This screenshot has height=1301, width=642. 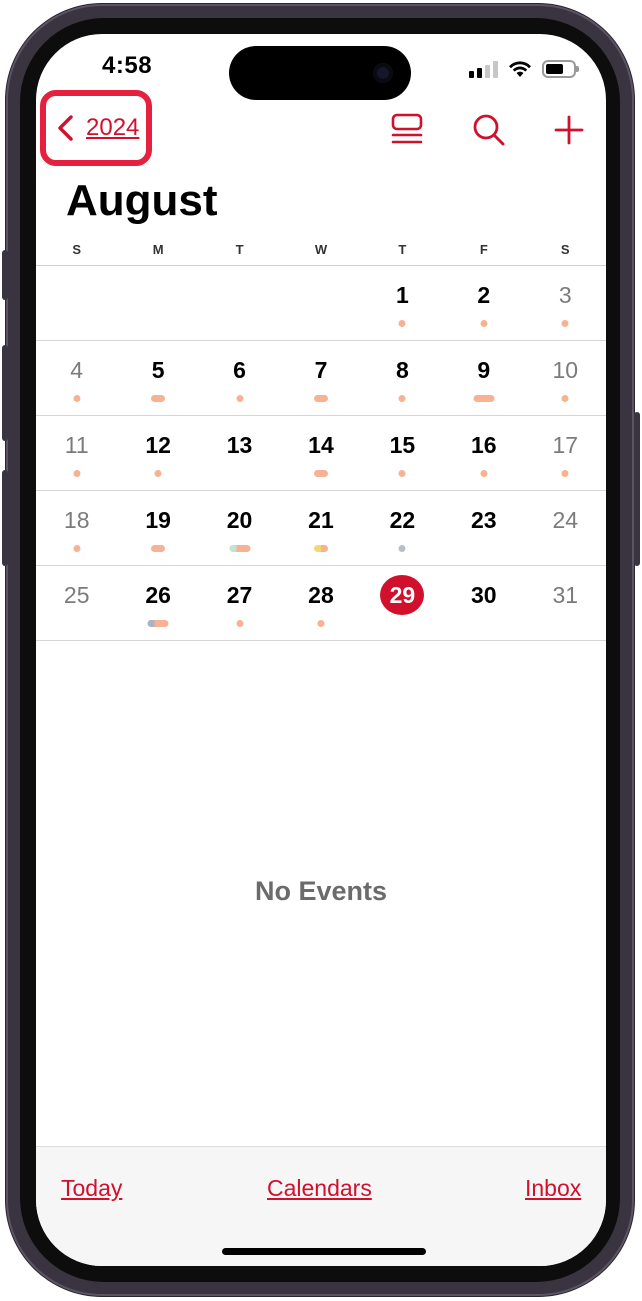 I want to click on day-cell-28: 28, so click(x=320, y=603).